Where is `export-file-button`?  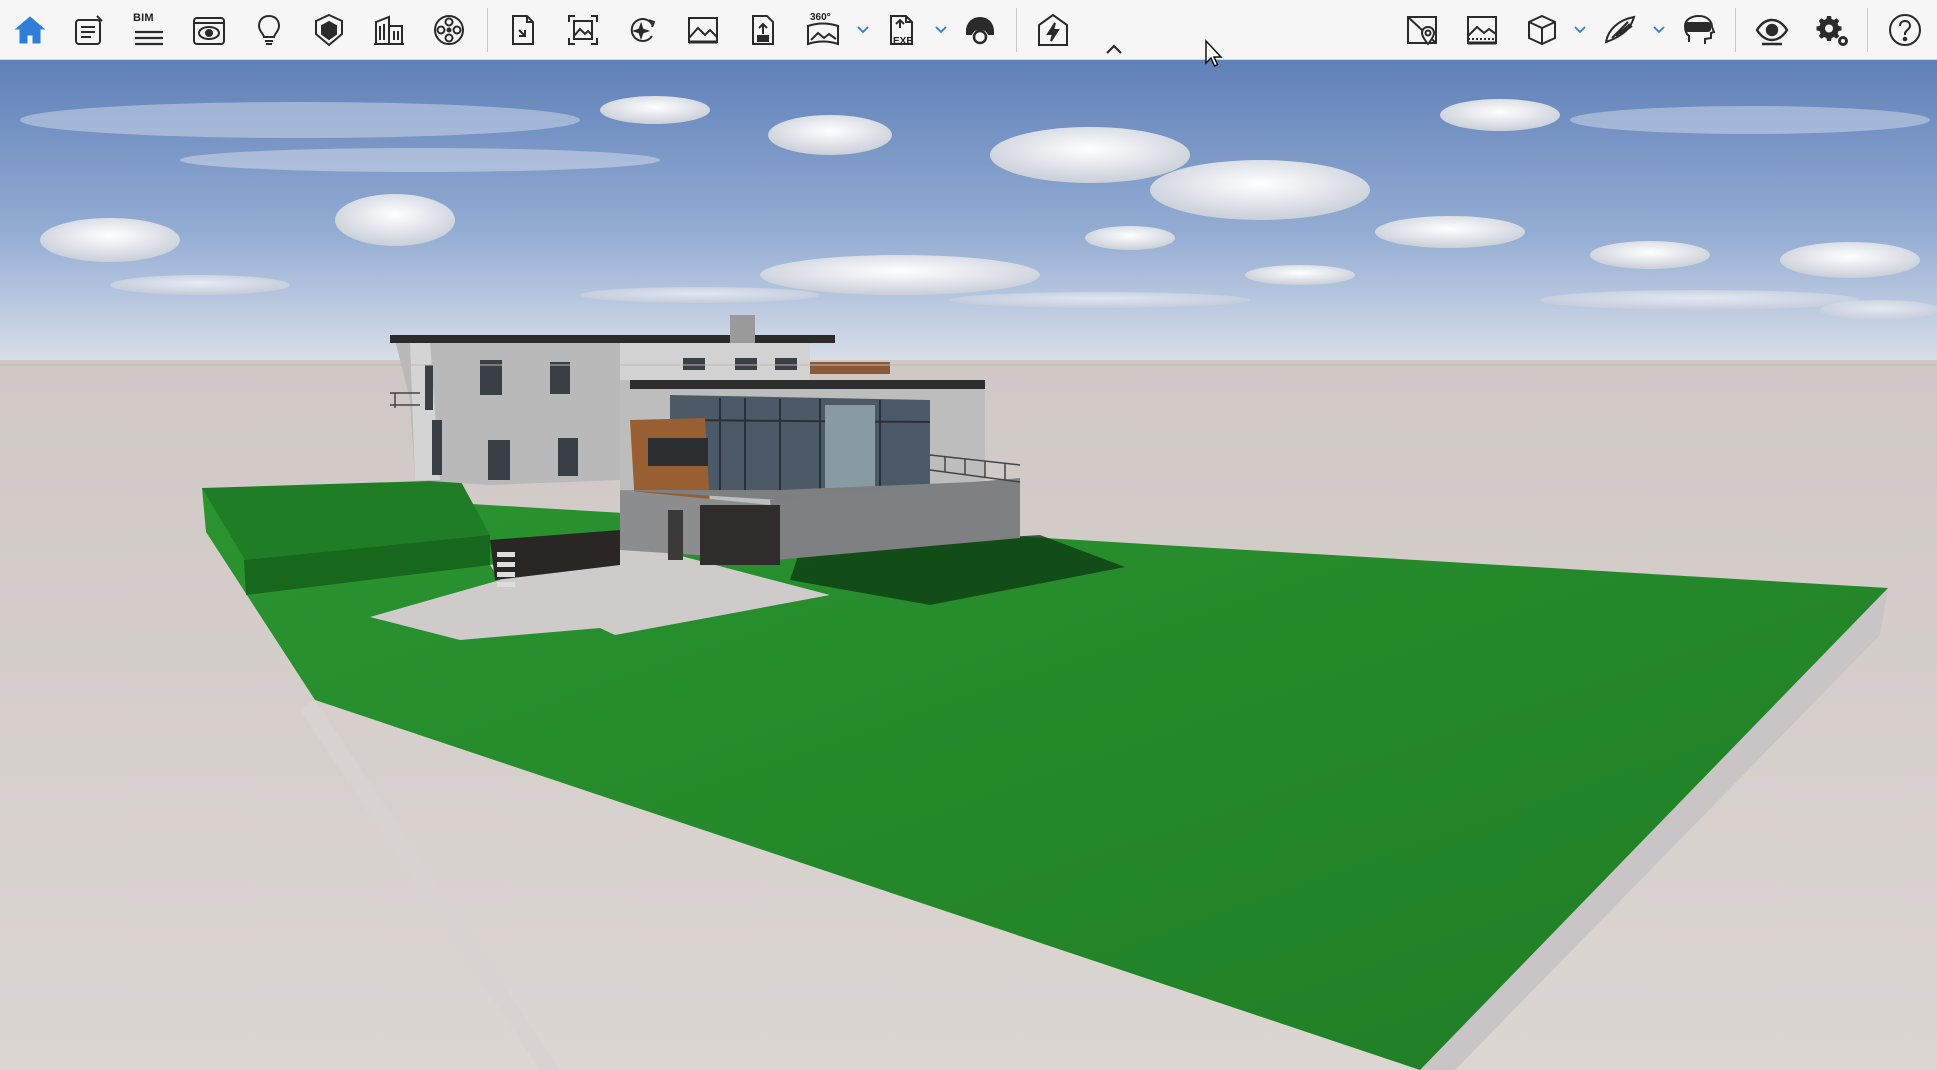
export-file-button is located at coordinates (523, 30).